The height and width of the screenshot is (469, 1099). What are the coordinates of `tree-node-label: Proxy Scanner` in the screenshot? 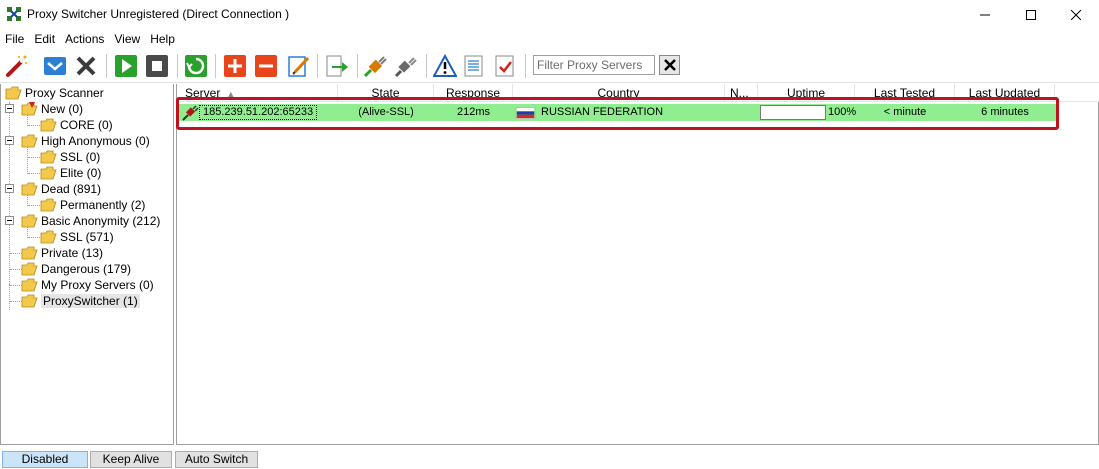 It's located at (64, 93).